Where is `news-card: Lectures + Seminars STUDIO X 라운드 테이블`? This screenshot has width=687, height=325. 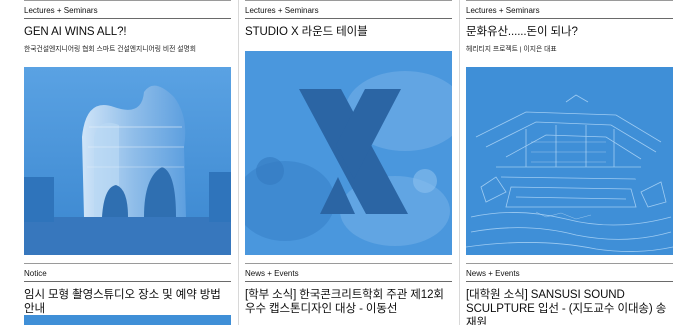 news-card: Lectures + Seminars STUDIO X 라운드 테이블 is located at coordinates (348, 19).